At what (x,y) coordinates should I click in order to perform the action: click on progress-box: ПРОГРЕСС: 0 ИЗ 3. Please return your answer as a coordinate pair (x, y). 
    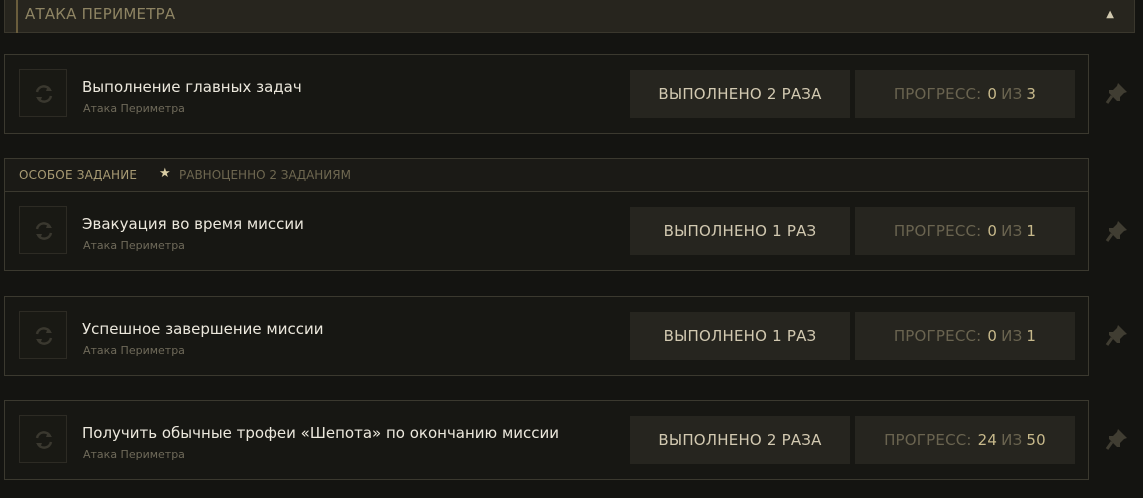
    Looking at the image, I should click on (965, 94).